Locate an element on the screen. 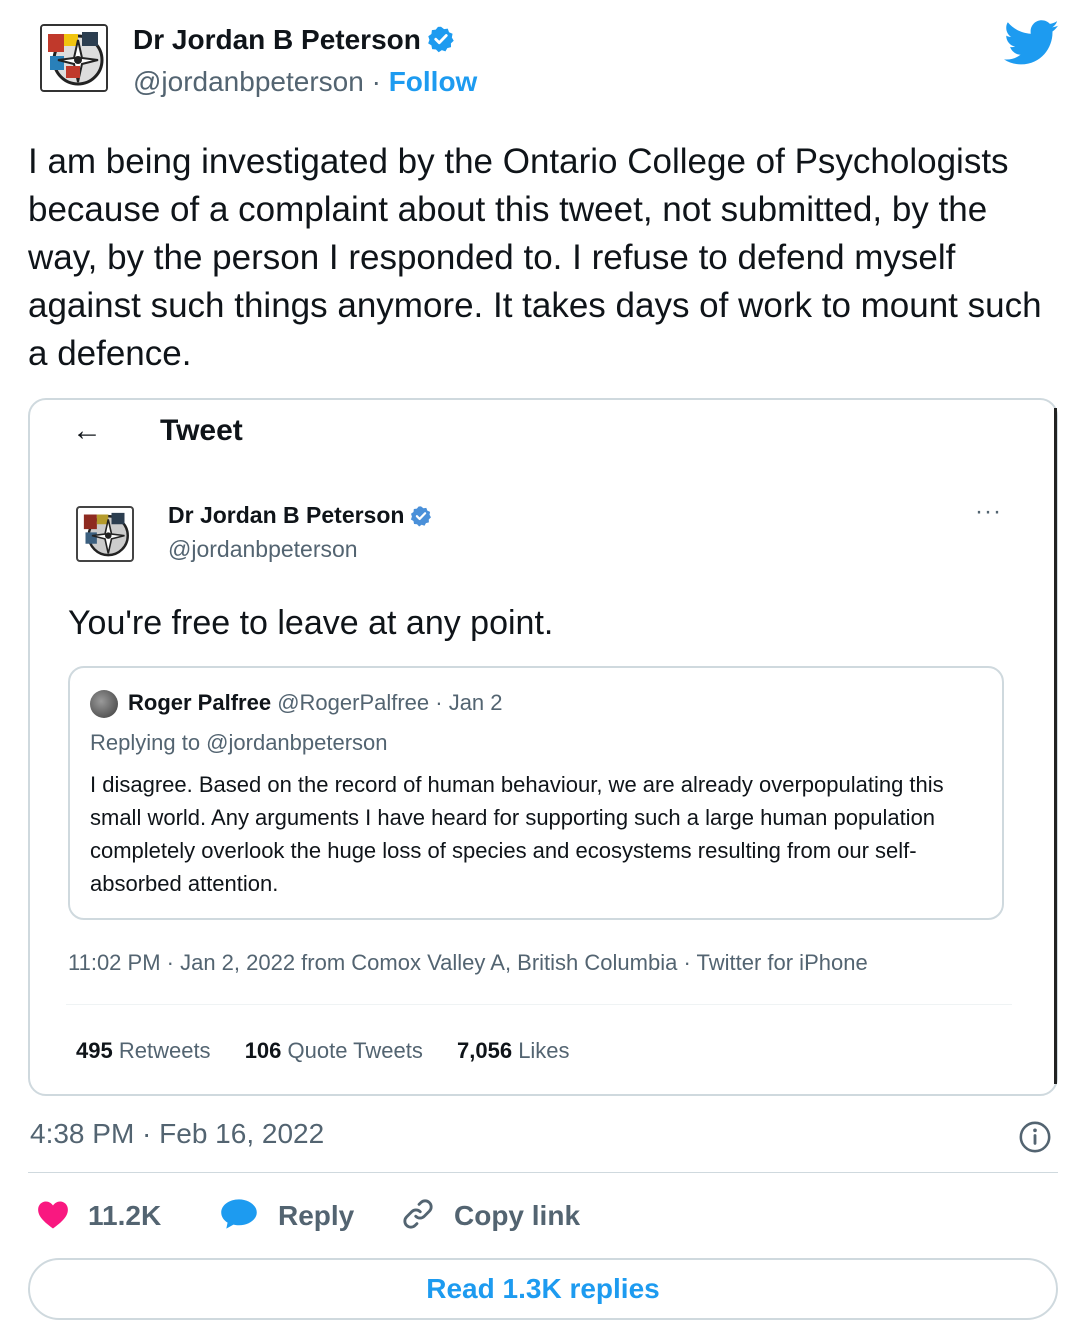 This screenshot has height=1340, width=1080. reply-bubble-icon is located at coordinates (239, 1216).